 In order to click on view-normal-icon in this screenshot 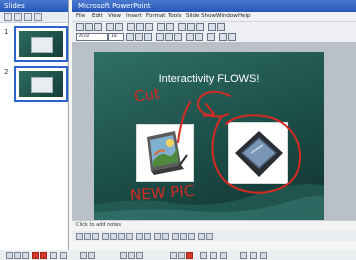, I will do `click(123, 255)`.